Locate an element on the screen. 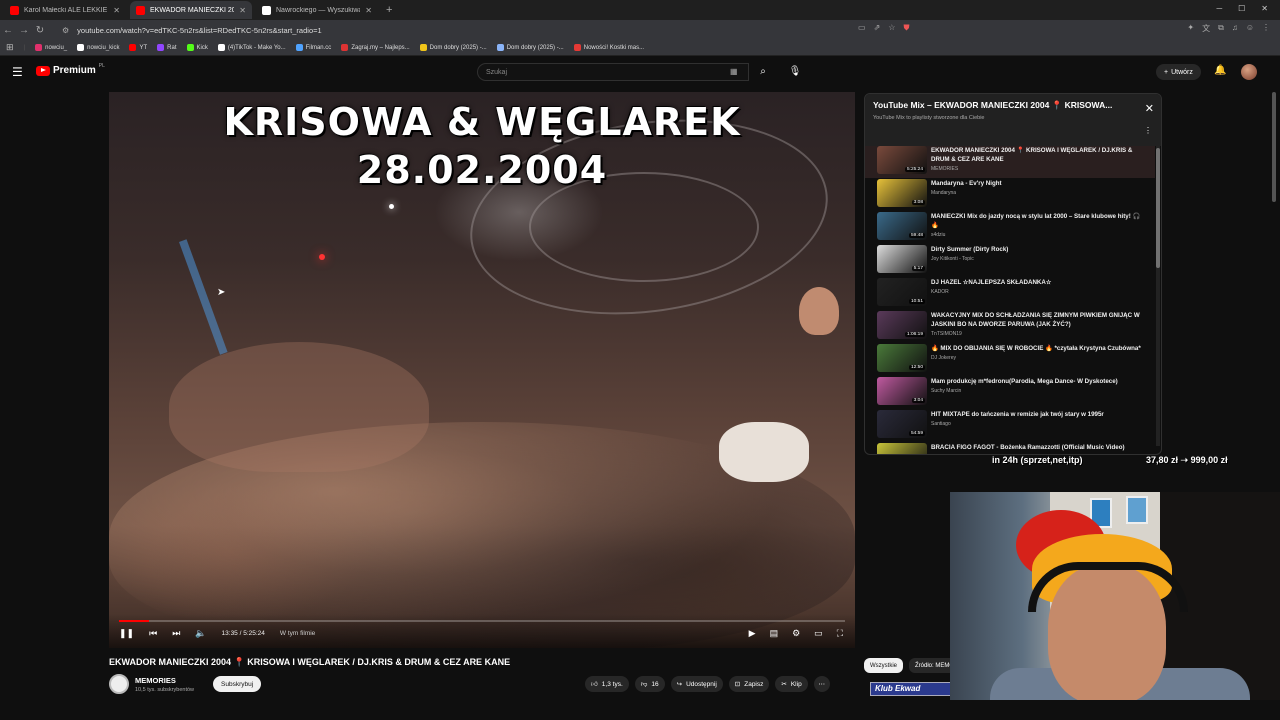 This screenshot has width=1280, height=720. clip-button: ✂ Klip is located at coordinates (791, 684).